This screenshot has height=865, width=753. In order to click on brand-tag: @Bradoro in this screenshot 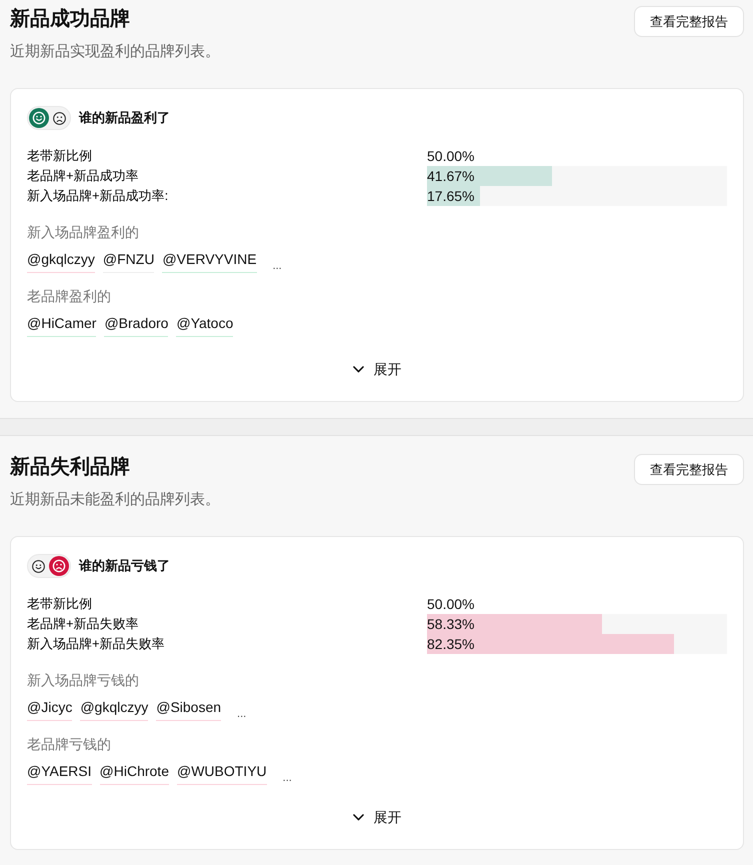, I will do `click(136, 325)`.